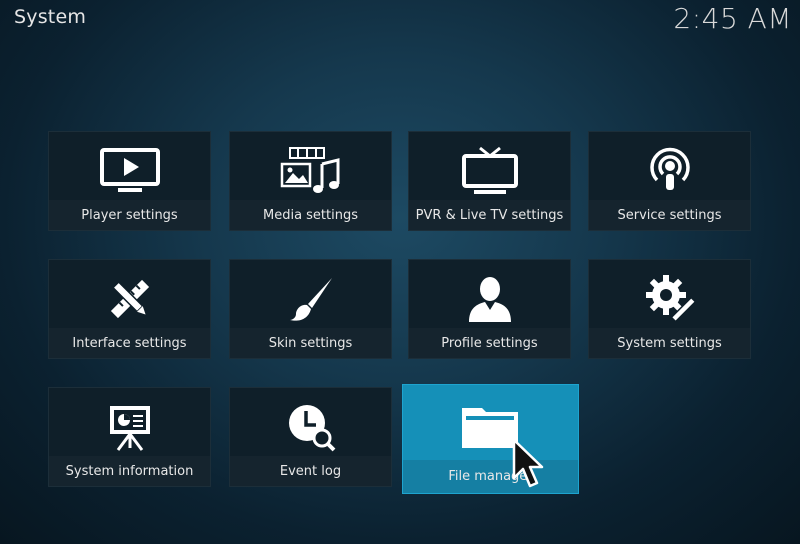 The width and height of the screenshot is (800, 544). I want to click on tile-pvr-live-tv-settings: PVR & Live TV settings, so click(489, 181).